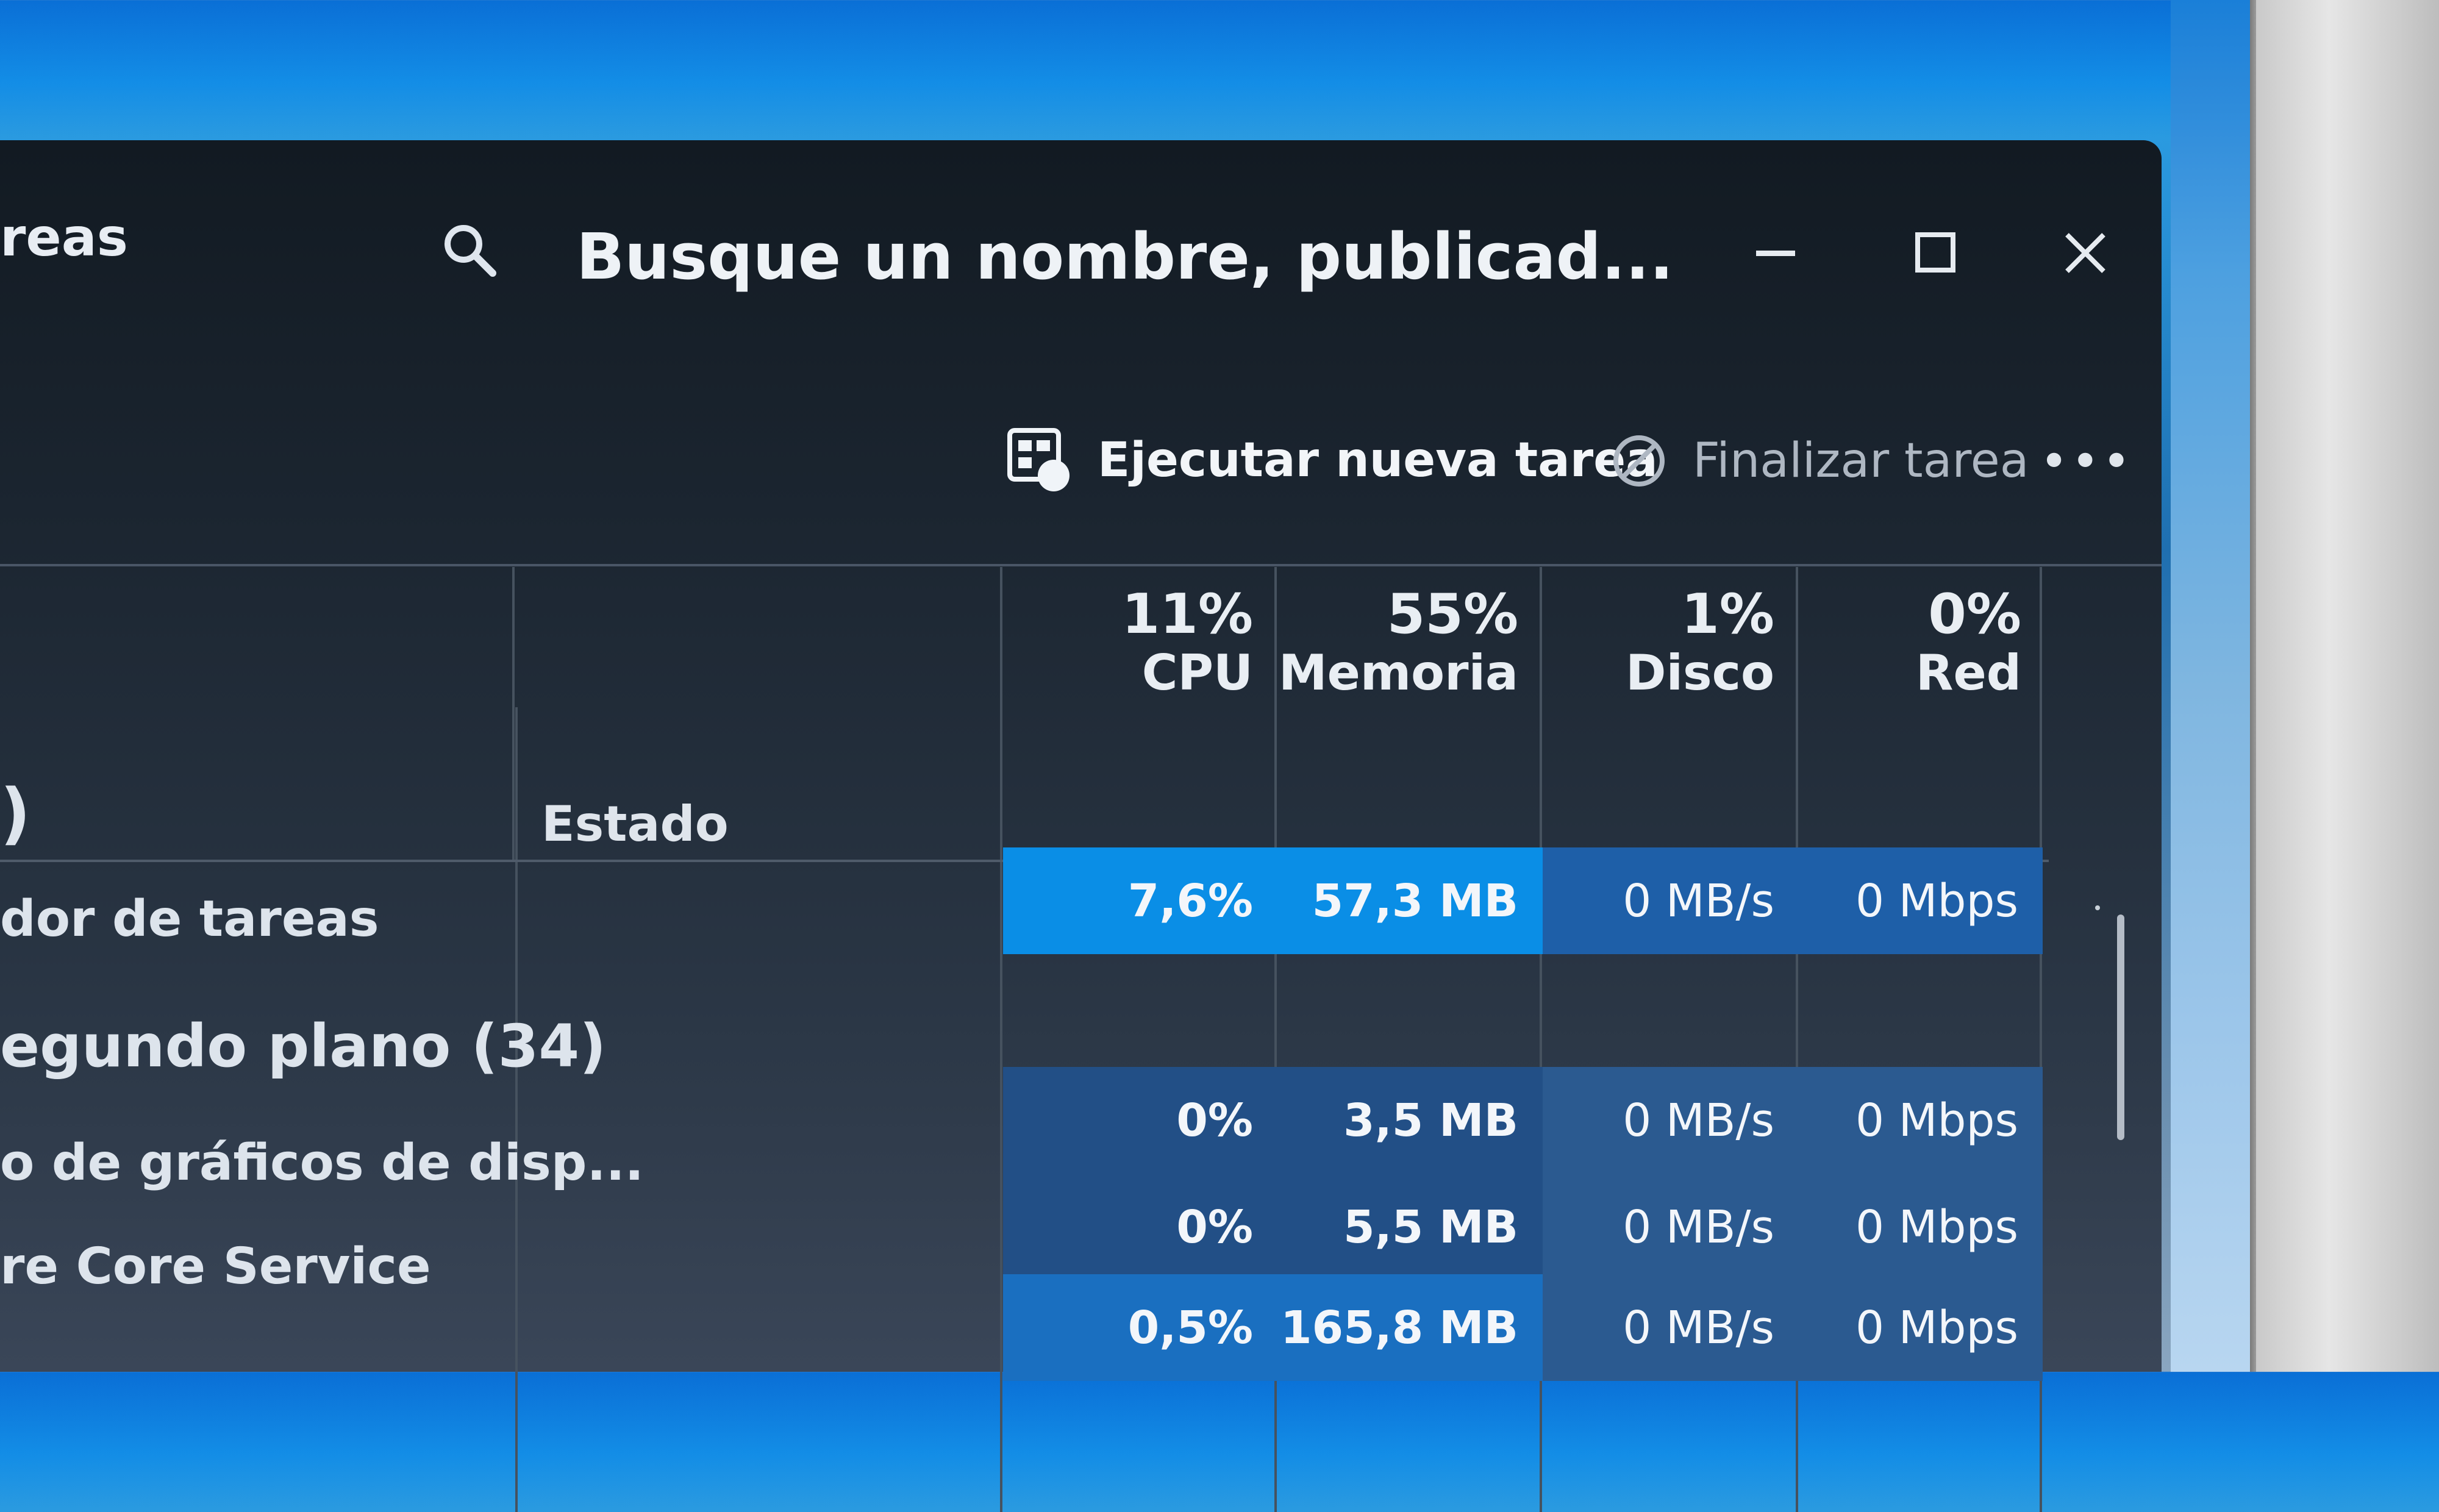 The width and height of the screenshot is (2439, 1512). I want to click on toolbar-divider, so click(1081, 565).